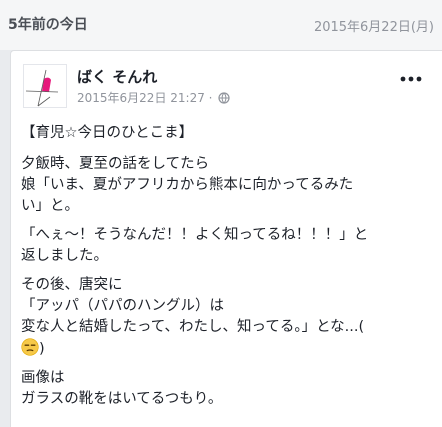 The width and height of the screenshot is (442, 427). What do you see at coordinates (30, 347) in the screenshot?
I see `unamused-face-emoji-icon` at bounding box center [30, 347].